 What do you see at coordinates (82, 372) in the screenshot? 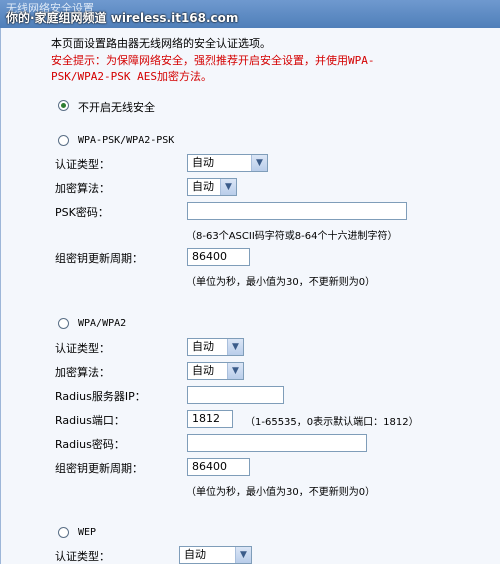
I see `wpa-encryption-label: 加密算法：` at bounding box center [82, 372].